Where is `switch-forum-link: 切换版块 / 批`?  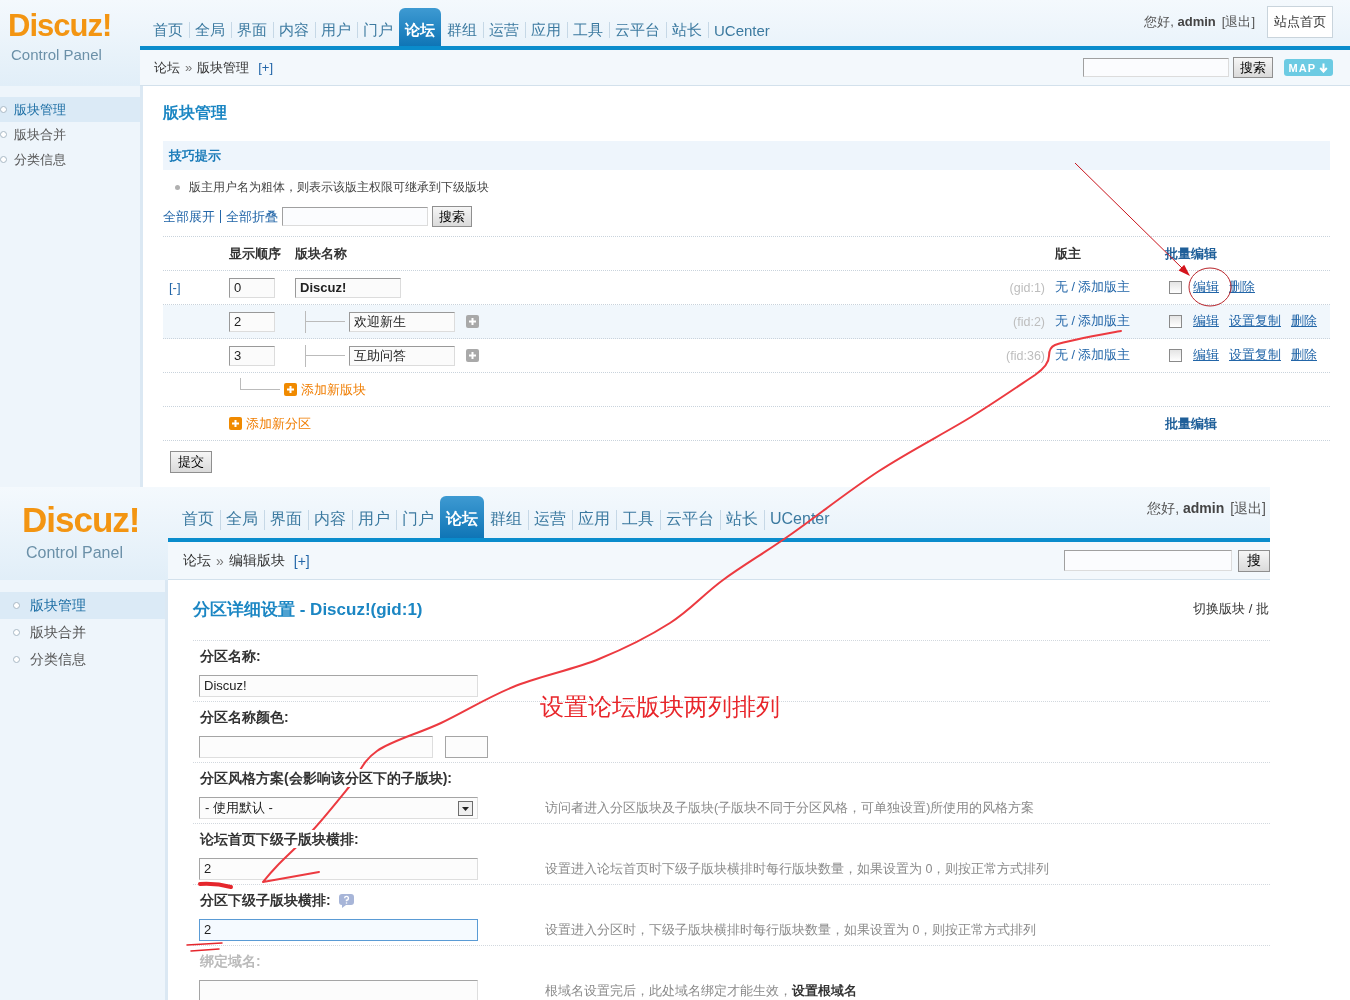 switch-forum-link: 切换版块 / 批 is located at coordinates (1231, 609).